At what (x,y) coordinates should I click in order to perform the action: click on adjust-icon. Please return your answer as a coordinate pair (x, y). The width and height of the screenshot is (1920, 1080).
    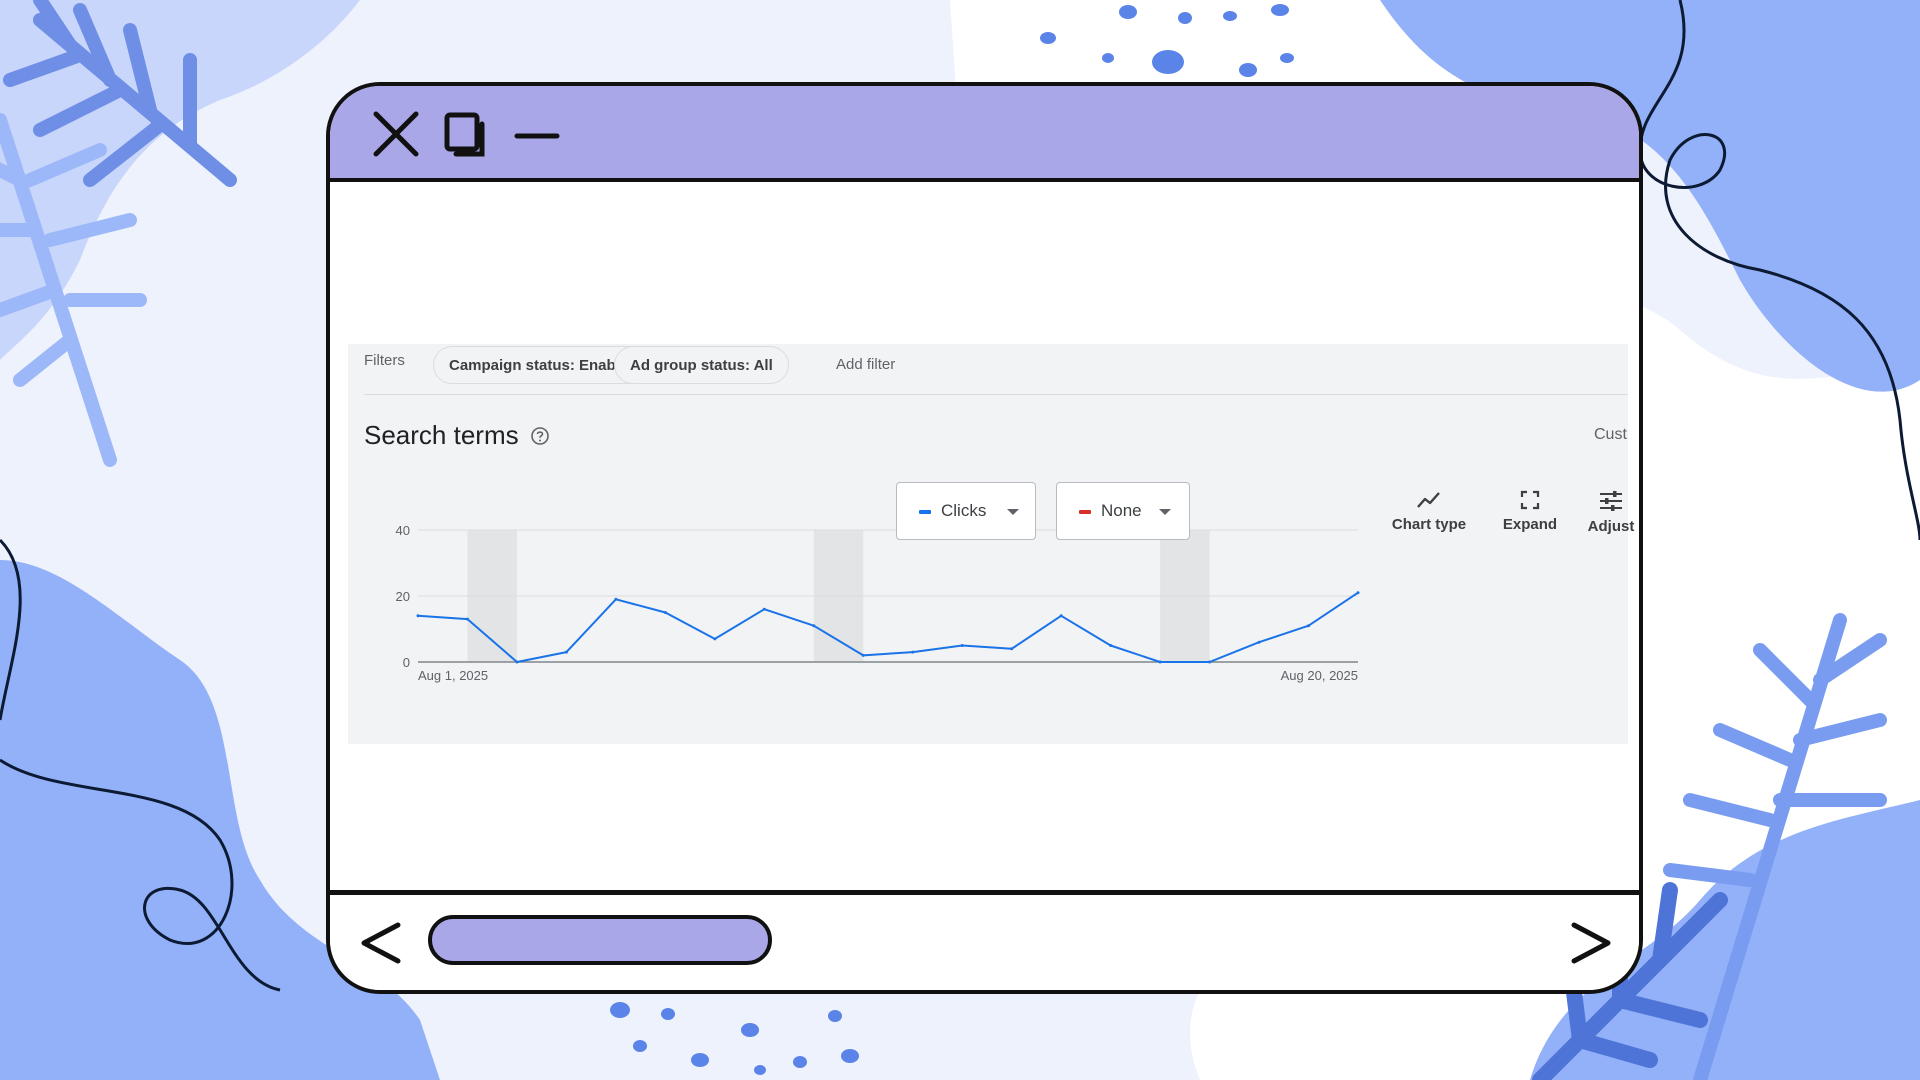
    Looking at the image, I should click on (1611, 501).